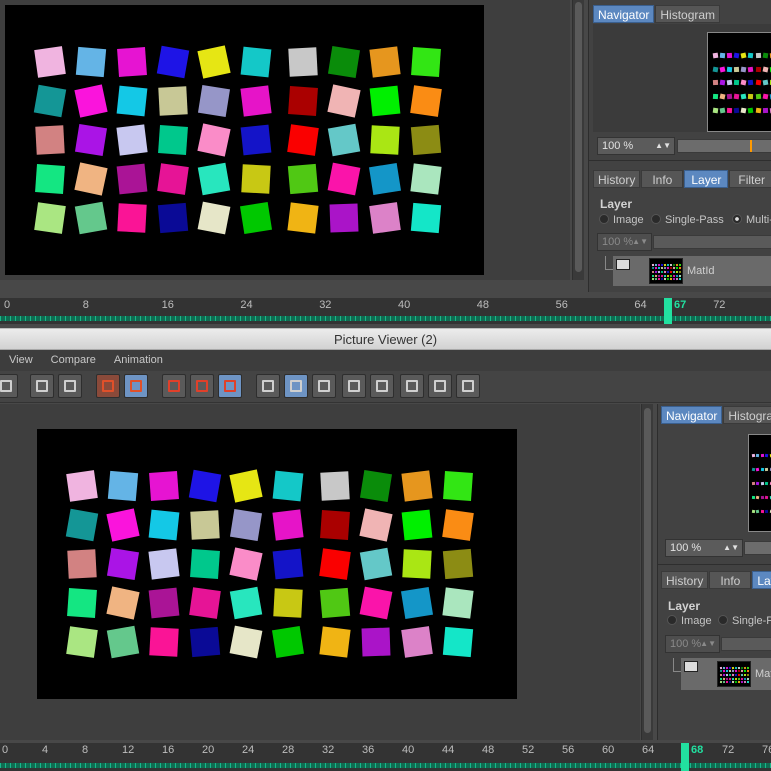  What do you see at coordinates (73, 360) in the screenshot?
I see `menu-compare: Compare` at bounding box center [73, 360].